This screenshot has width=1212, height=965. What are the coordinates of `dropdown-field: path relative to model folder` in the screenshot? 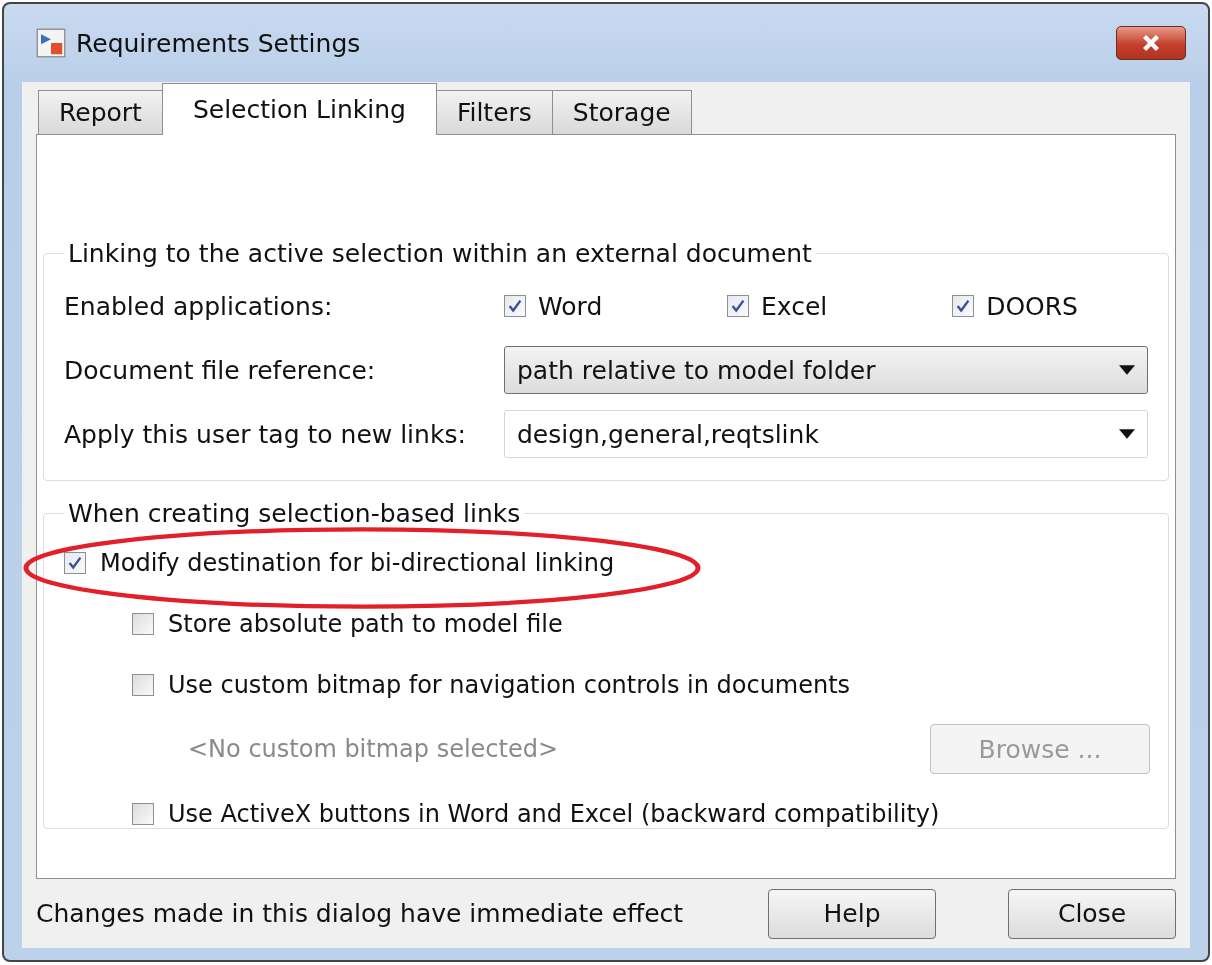 It's located at (826, 370).